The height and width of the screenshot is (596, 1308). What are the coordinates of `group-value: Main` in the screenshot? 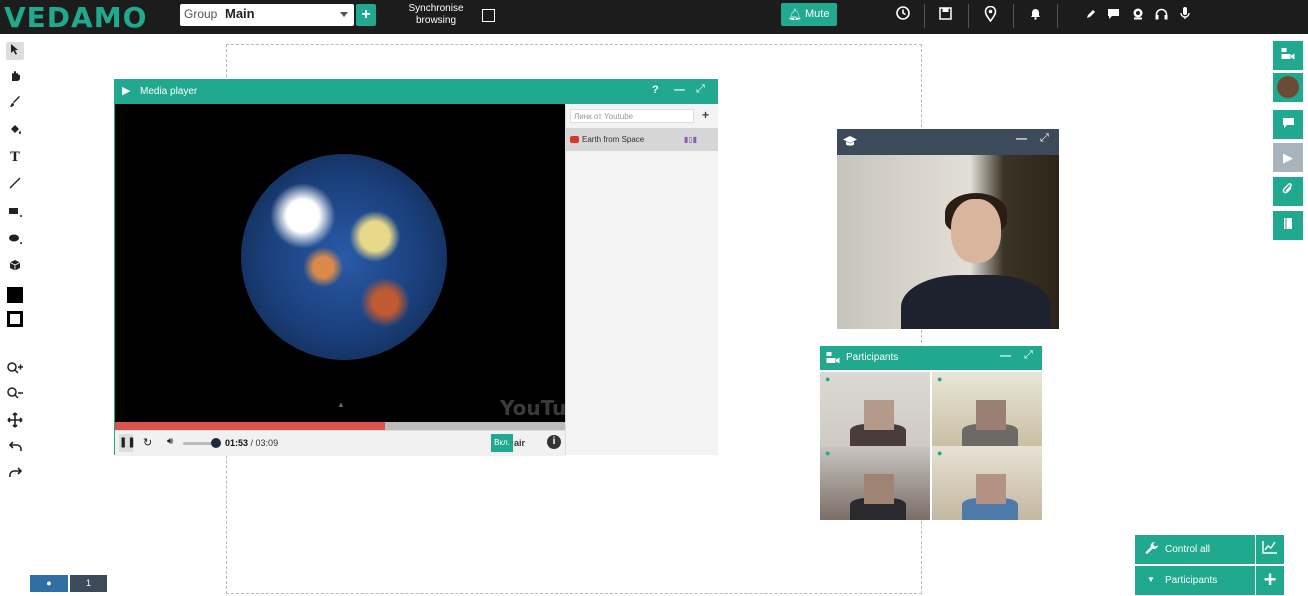 It's located at (240, 13).